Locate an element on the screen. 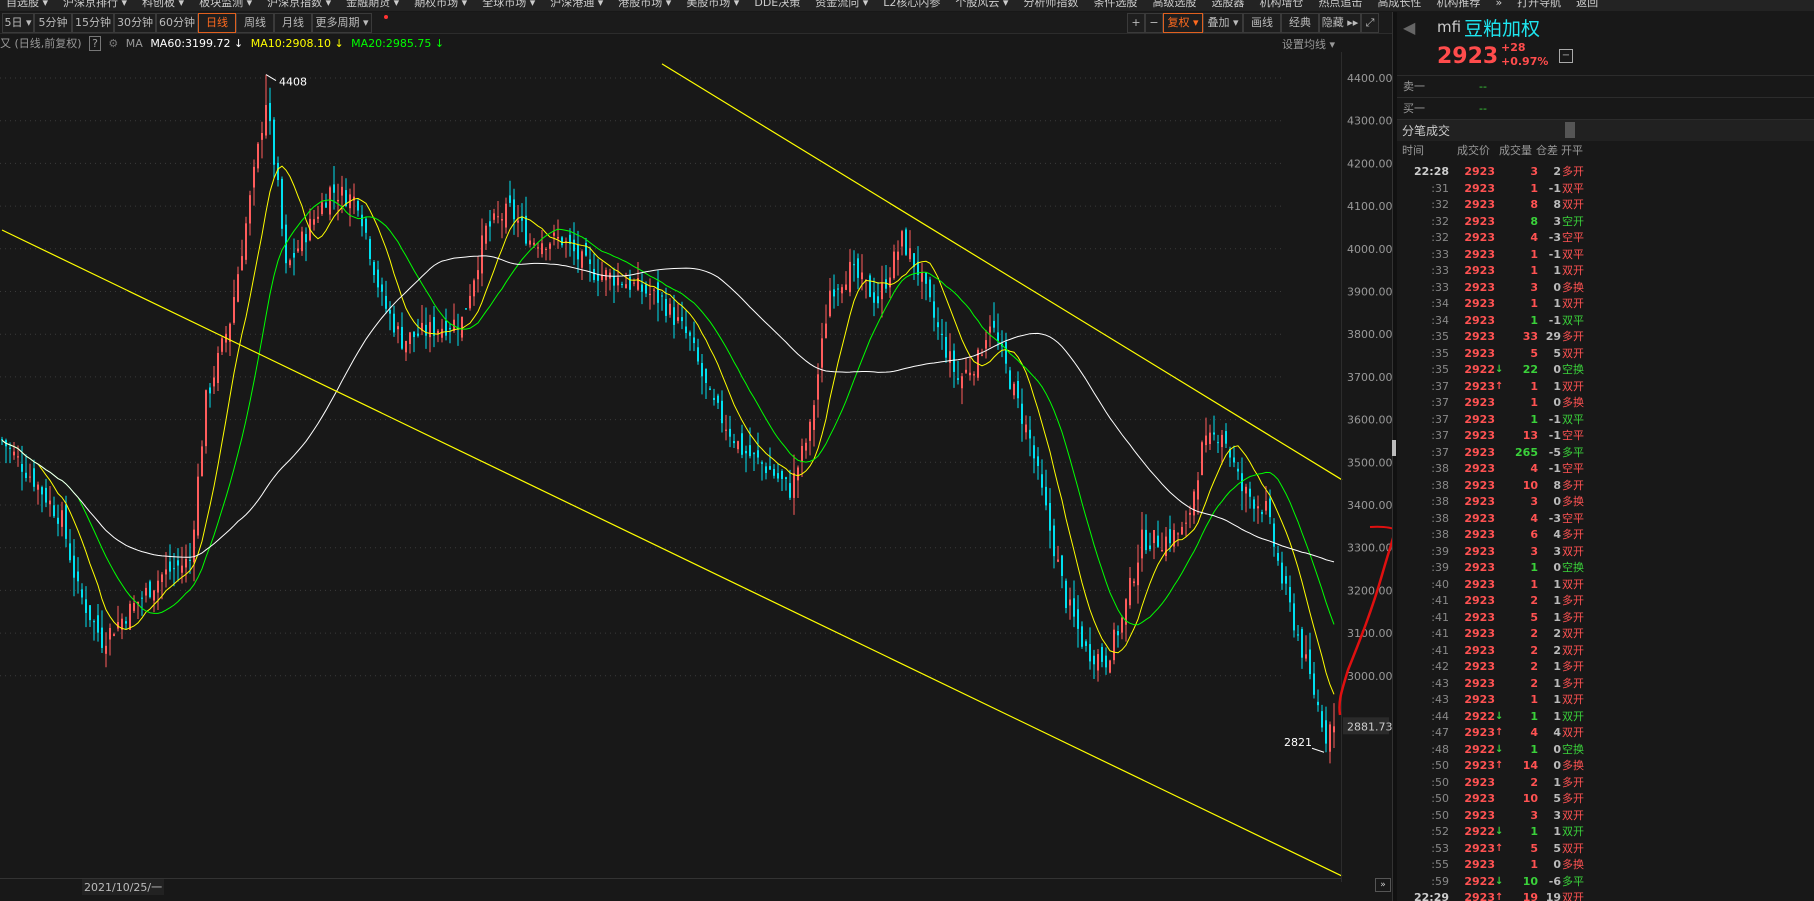  period-tab: 月线 is located at coordinates (293, 23).